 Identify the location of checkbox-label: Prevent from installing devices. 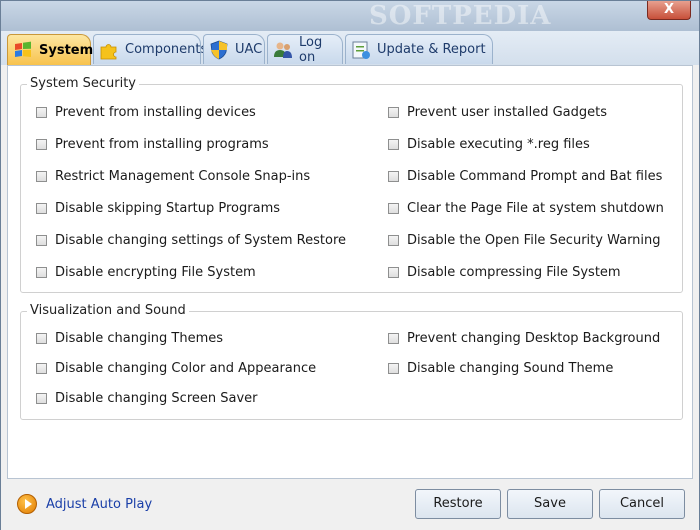
(155, 112).